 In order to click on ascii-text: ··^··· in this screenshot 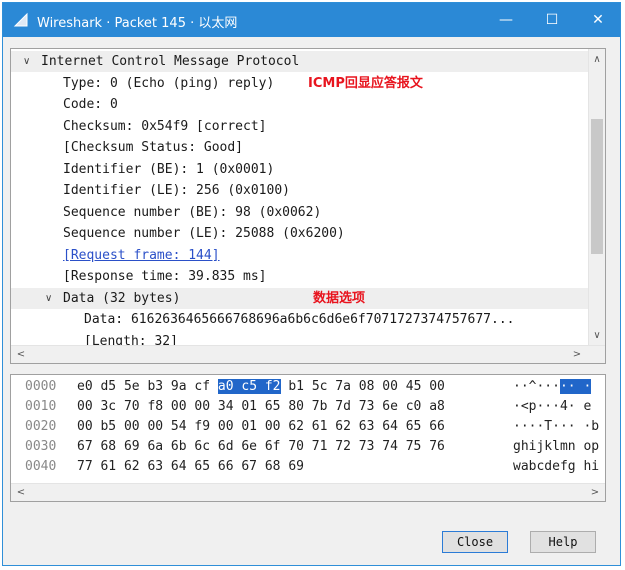, I will do `click(536, 386)`.